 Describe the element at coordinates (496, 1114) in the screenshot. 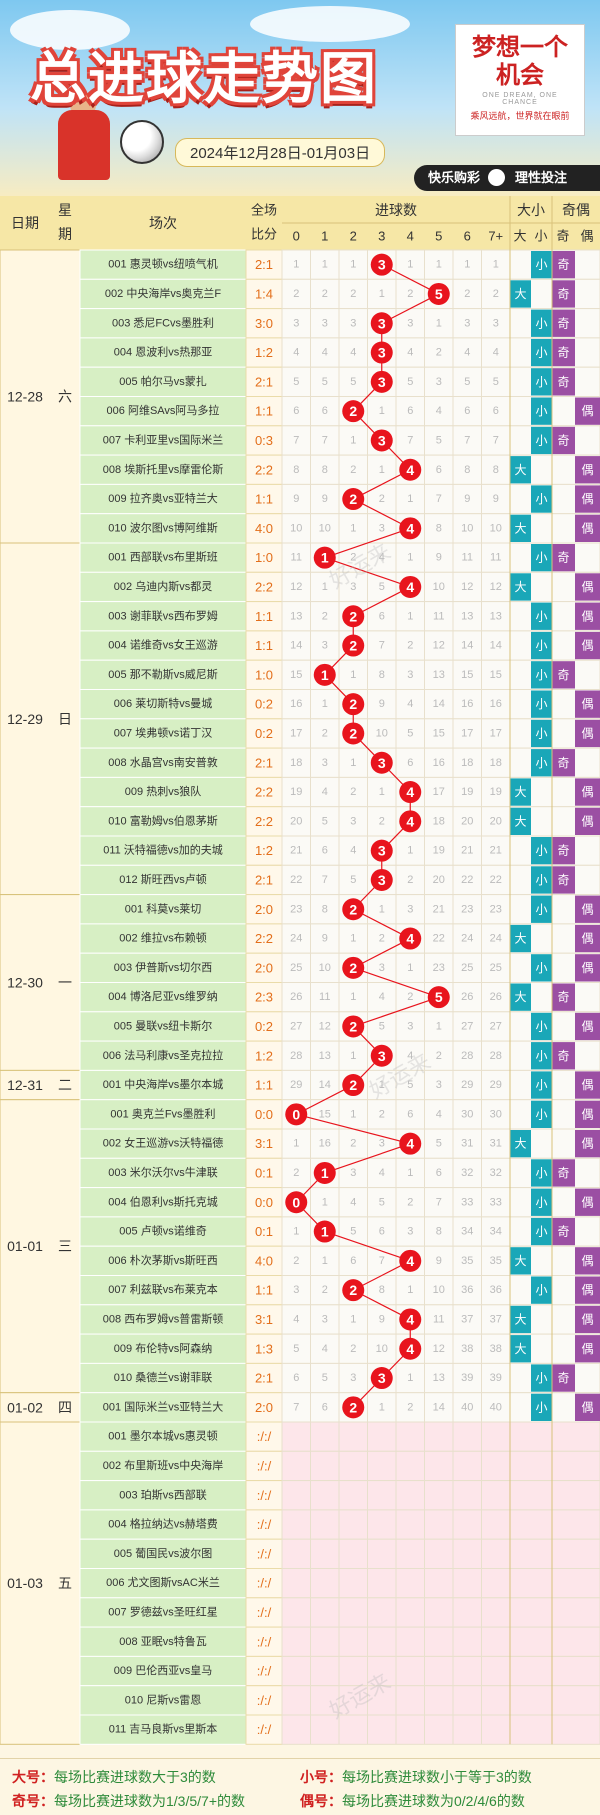

I see `miss-count: 30` at that location.